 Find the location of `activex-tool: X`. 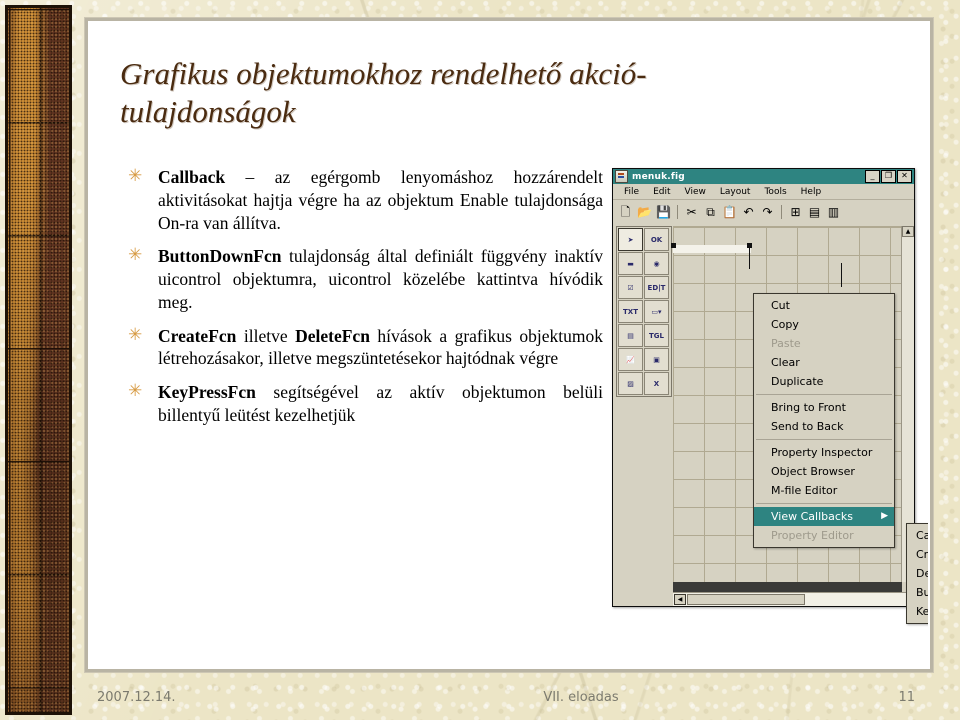

activex-tool: X is located at coordinates (656, 383).